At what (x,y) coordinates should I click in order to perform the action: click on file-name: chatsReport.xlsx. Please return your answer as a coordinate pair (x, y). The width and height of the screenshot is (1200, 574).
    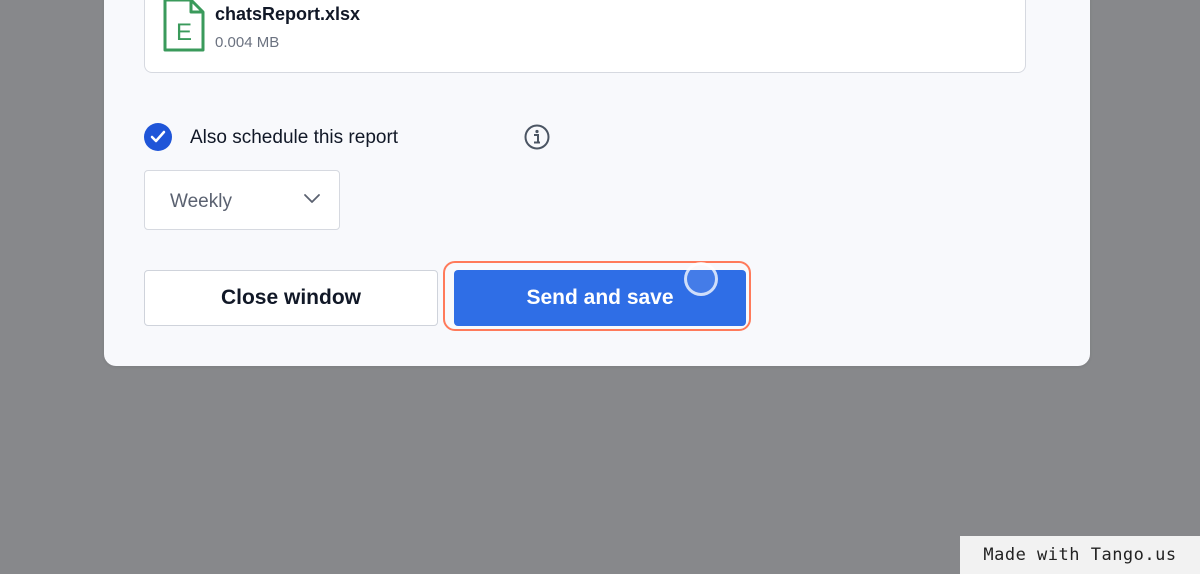
    Looking at the image, I should click on (288, 14).